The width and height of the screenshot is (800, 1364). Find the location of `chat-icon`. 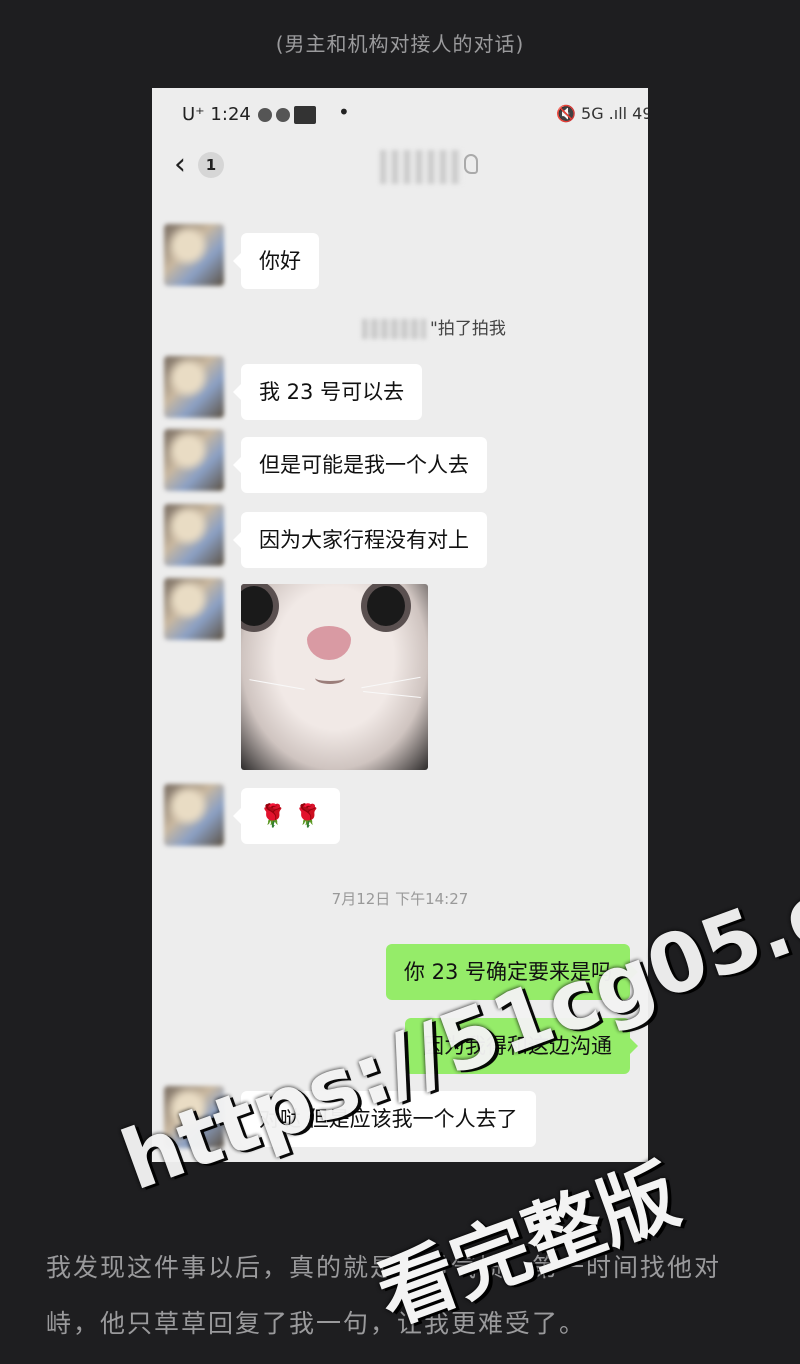

chat-icon is located at coordinates (283, 115).